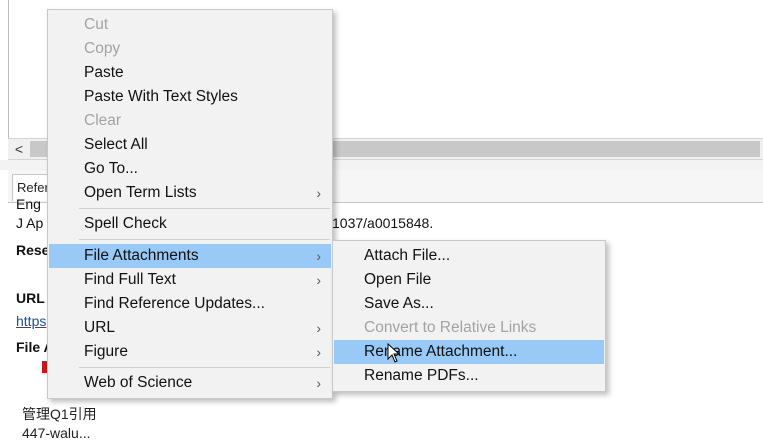 This screenshot has height=447, width=763. Describe the element at coordinates (138, 382) in the screenshot. I see `menu-item-label: Web of Science` at that location.